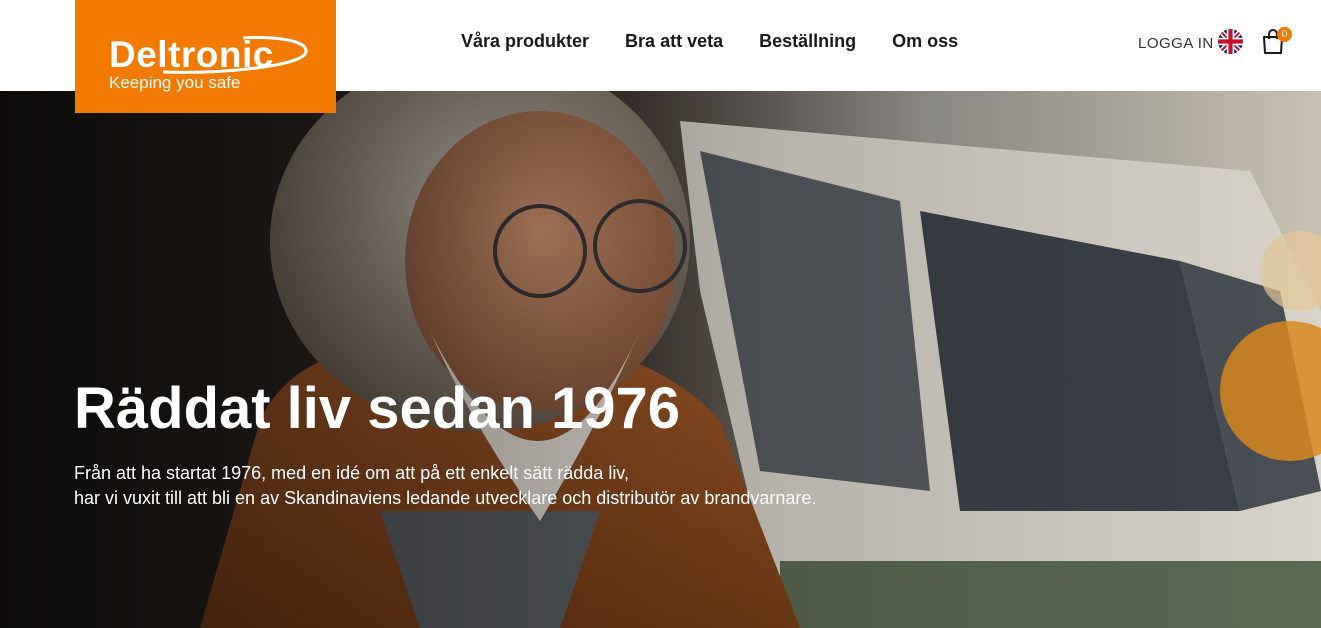 This screenshot has height=628, width=1321. I want to click on nav-bestallning: Beställning, so click(807, 41).